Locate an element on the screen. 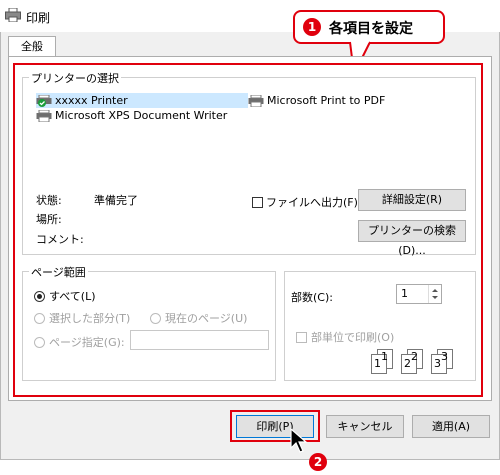  range-all-radio is located at coordinates (39, 296).